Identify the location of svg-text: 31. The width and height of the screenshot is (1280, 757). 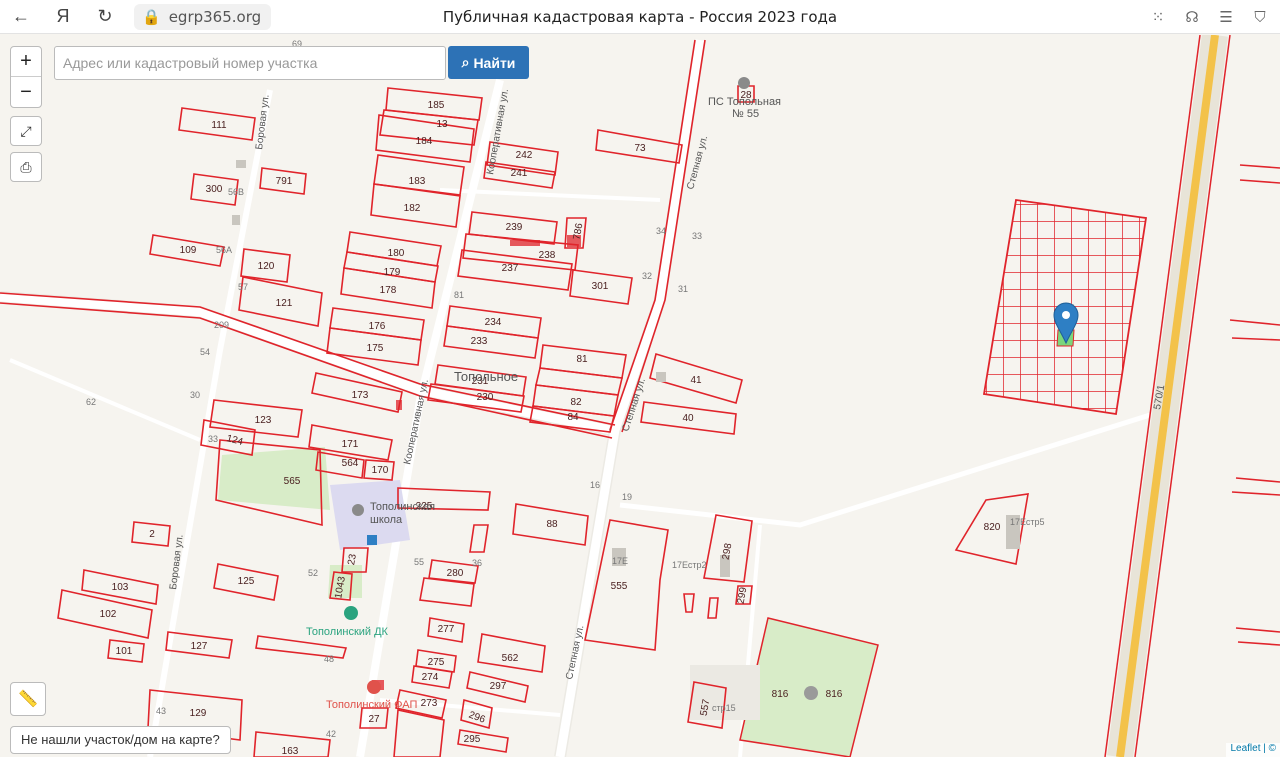
(683, 289).